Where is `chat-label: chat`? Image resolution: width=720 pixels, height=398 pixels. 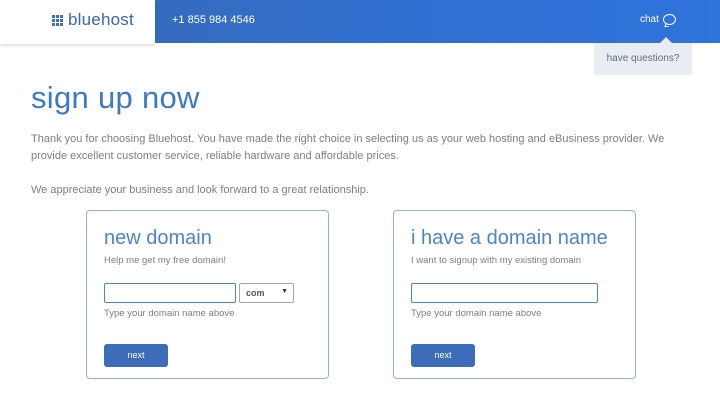
chat-label: chat is located at coordinates (649, 19).